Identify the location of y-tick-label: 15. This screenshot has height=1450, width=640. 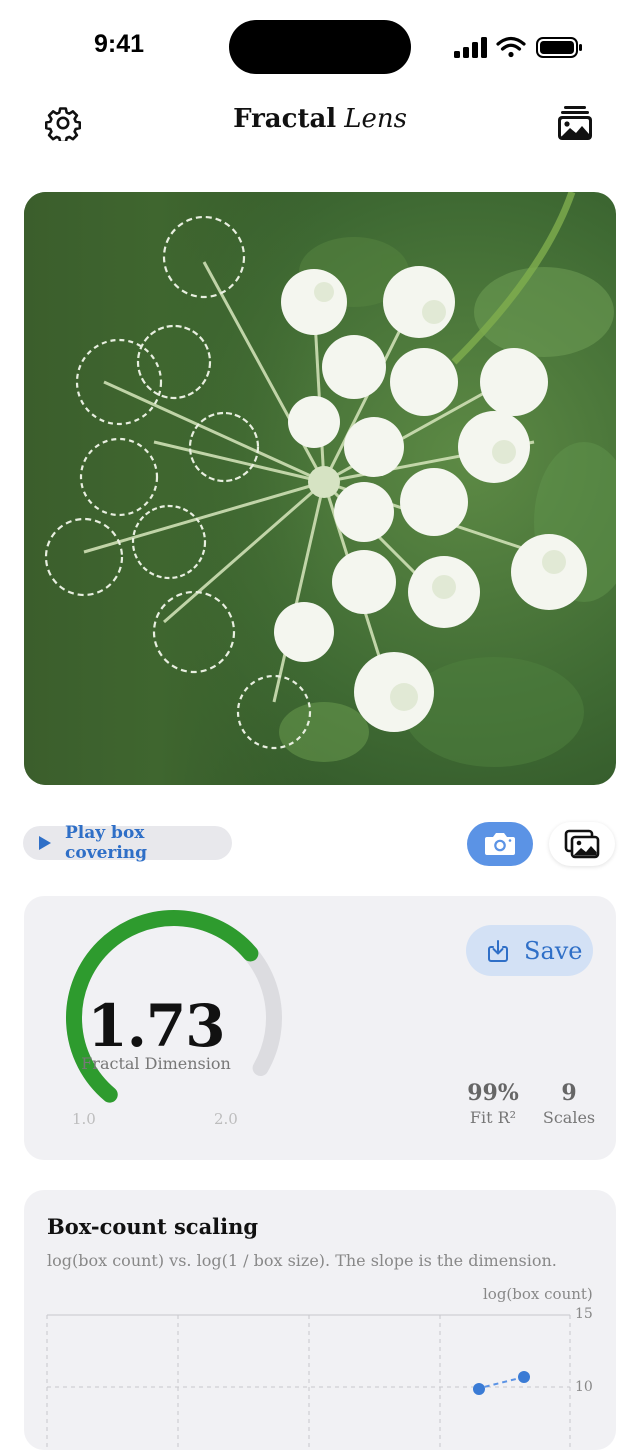
(584, 1314).